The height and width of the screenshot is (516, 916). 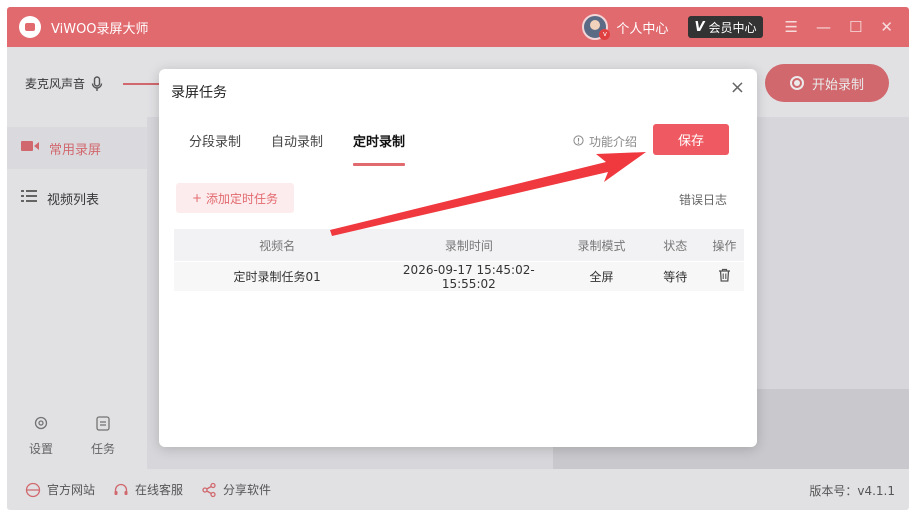 I want to click on task-tabs: 分段录制 自动录制 定时录制, so click(x=297, y=148).